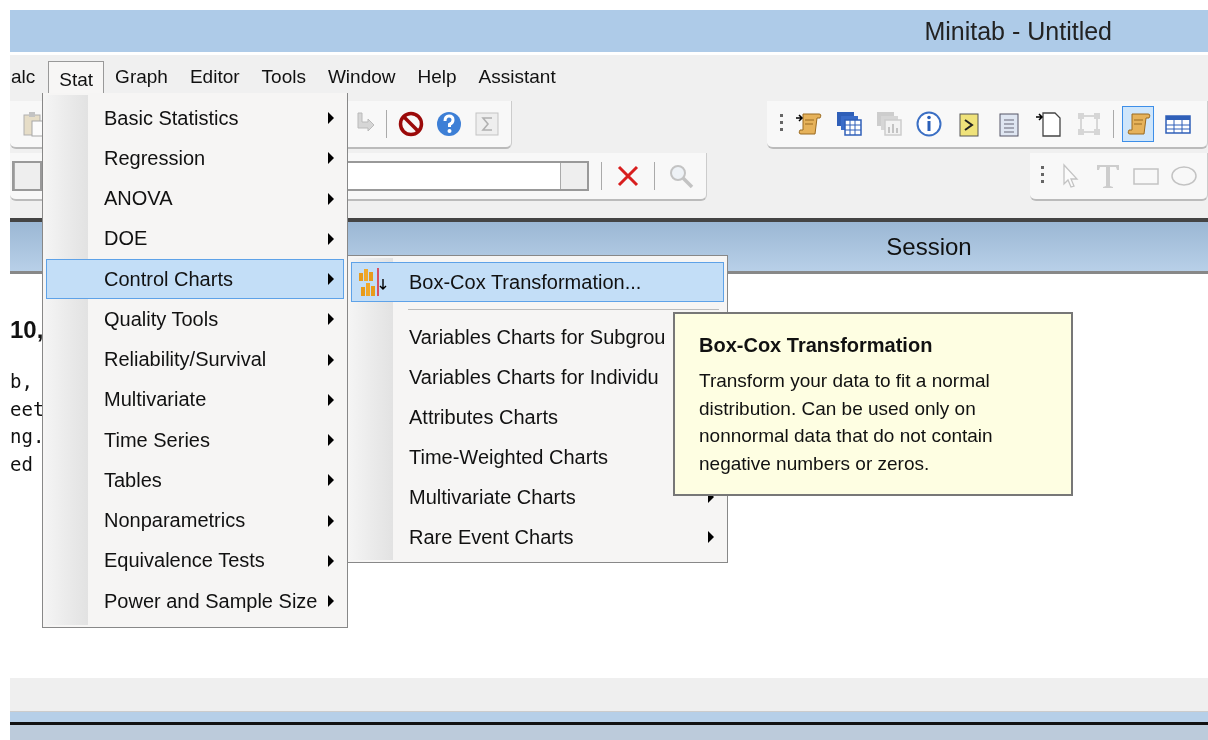 This screenshot has height=740, width=1208. Describe the element at coordinates (283, 76) in the screenshot. I see `menu-item: Tools` at that location.